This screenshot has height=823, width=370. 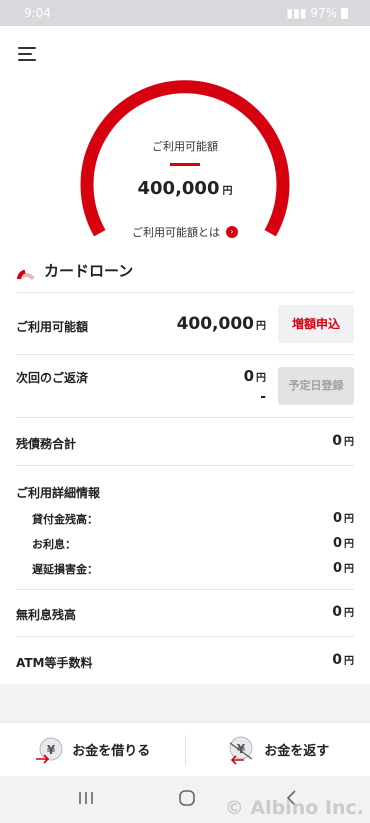 What do you see at coordinates (248, 376) in the screenshot?
I see `next-repayment-number: 0` at bounding box center [248, 376].